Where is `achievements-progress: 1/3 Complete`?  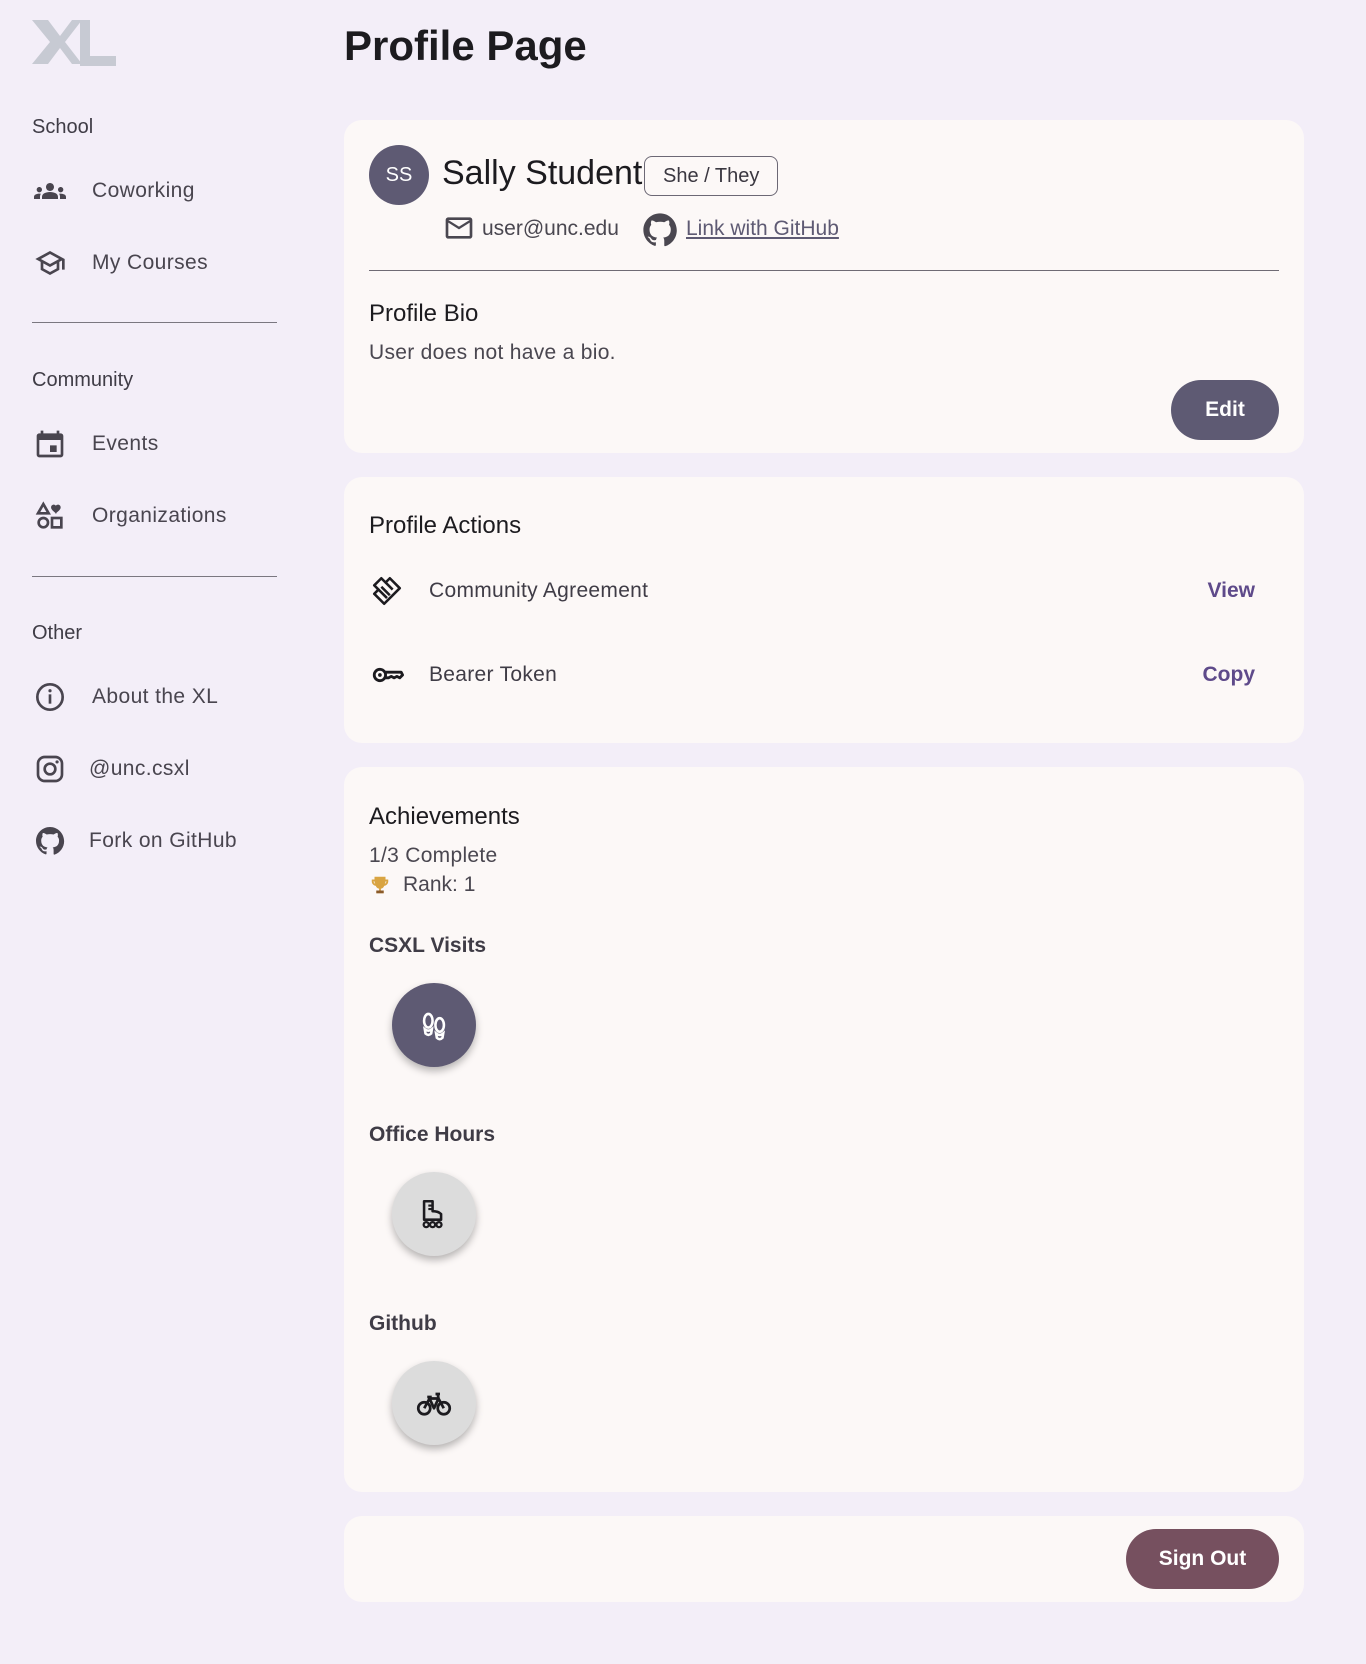
achievements-progress: 1/3 Complete is located at coordinates (433, 855).